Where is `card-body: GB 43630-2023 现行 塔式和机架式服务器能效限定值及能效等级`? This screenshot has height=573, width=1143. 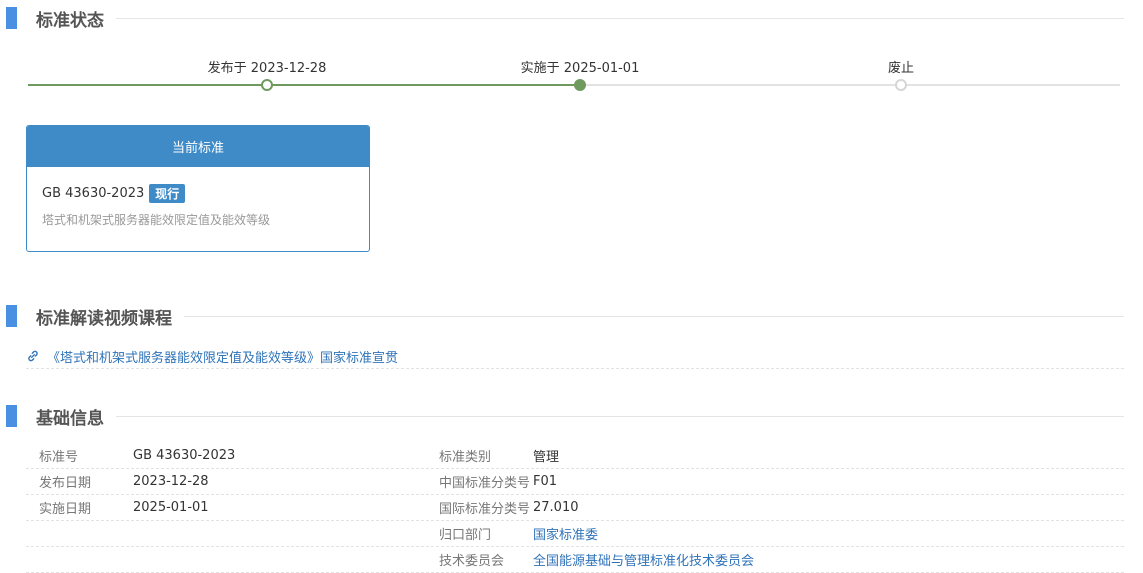 card-body: GB 43630-2023 现行 塔式和机架式服务器能效限定值及能效等级 is located at coordinates (198, 197).